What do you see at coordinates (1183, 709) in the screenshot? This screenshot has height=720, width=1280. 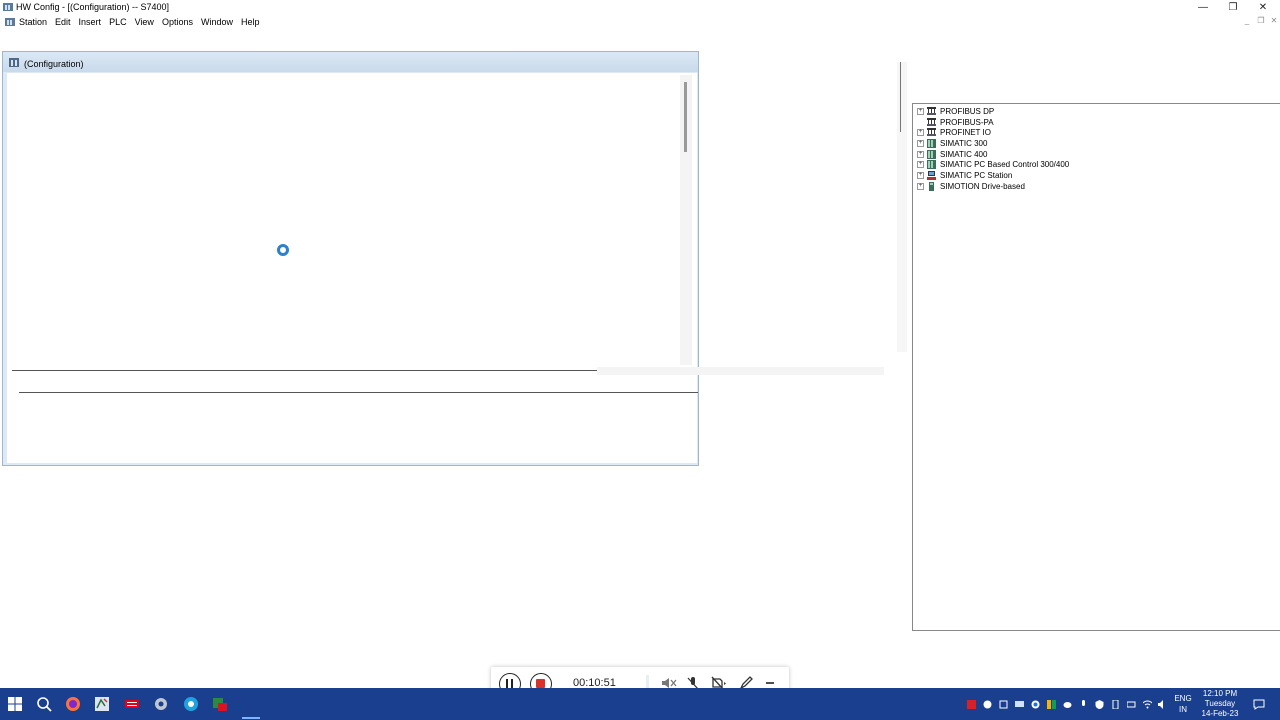 I see `region-code: IN` at bounding box center [1183, 709].